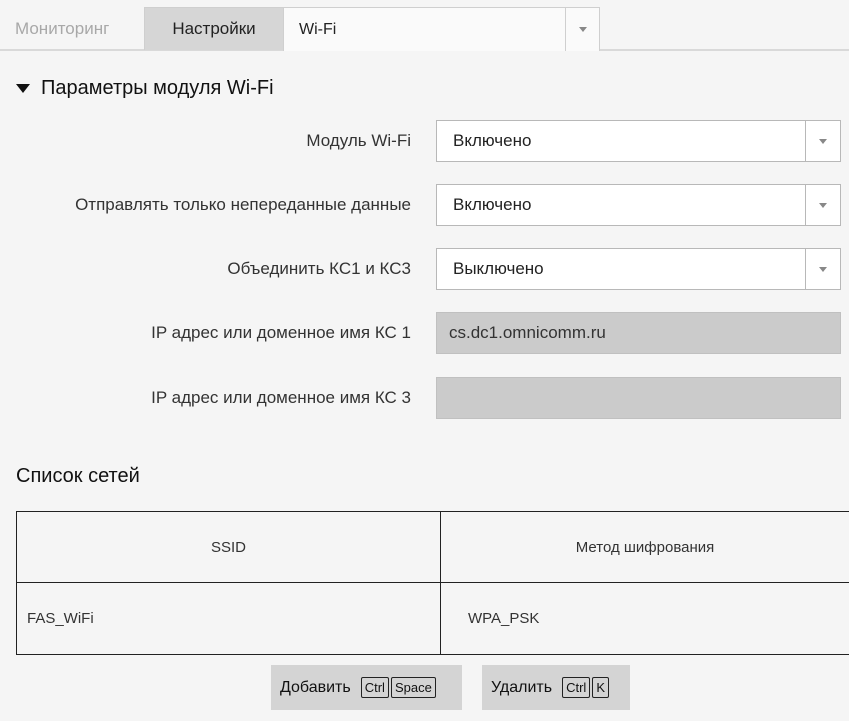 The width and height of the screenshot is (849, 721). I want to click on wifi-section-header: Параметры модуля Wi-Fi, so click(145, 88).